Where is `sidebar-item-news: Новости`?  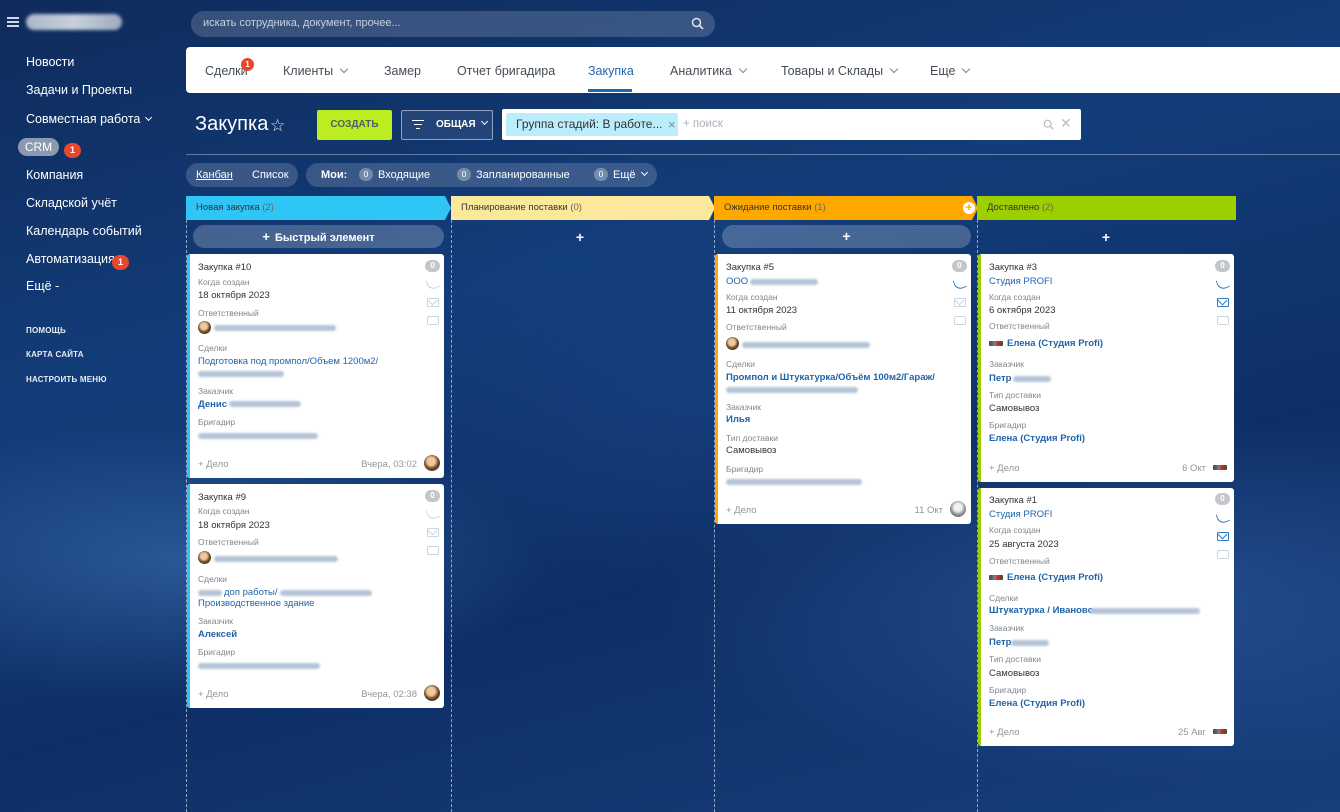 sidebar-item-news: Новости is located at coordinates (50, 62).